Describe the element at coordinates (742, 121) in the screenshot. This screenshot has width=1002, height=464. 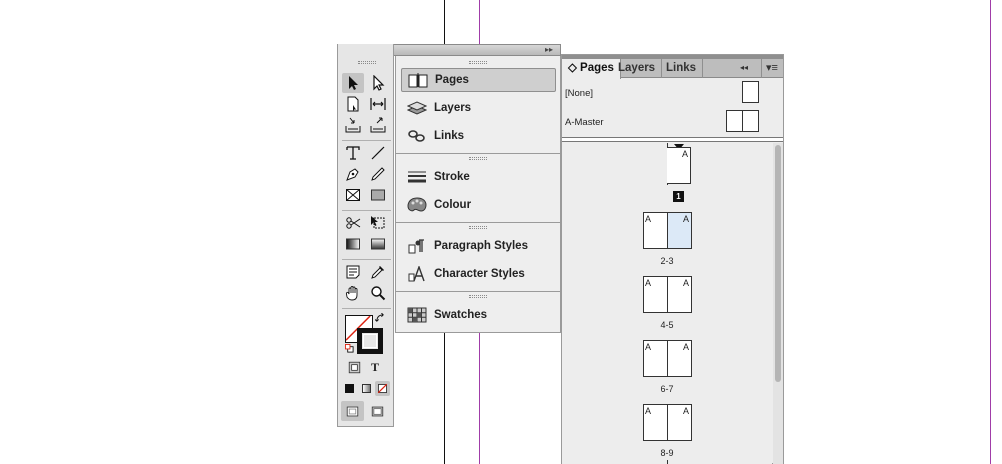
I see `master-a-thumbnail` at that location.